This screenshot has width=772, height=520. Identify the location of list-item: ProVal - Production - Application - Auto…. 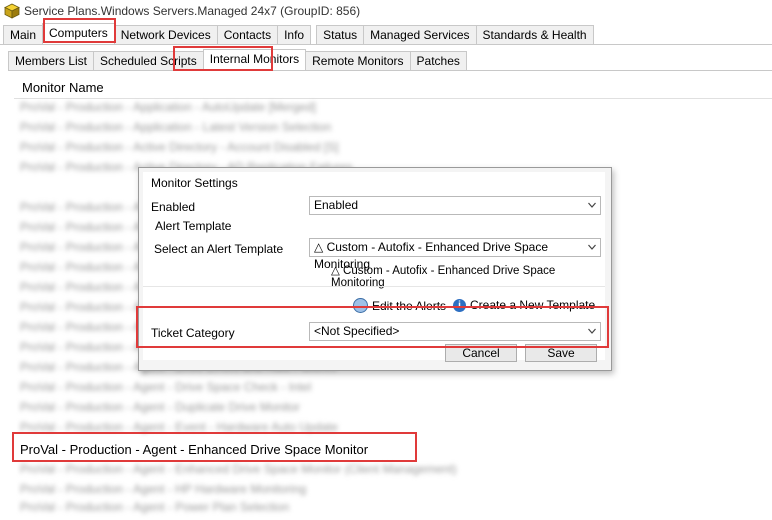
(168, 110).